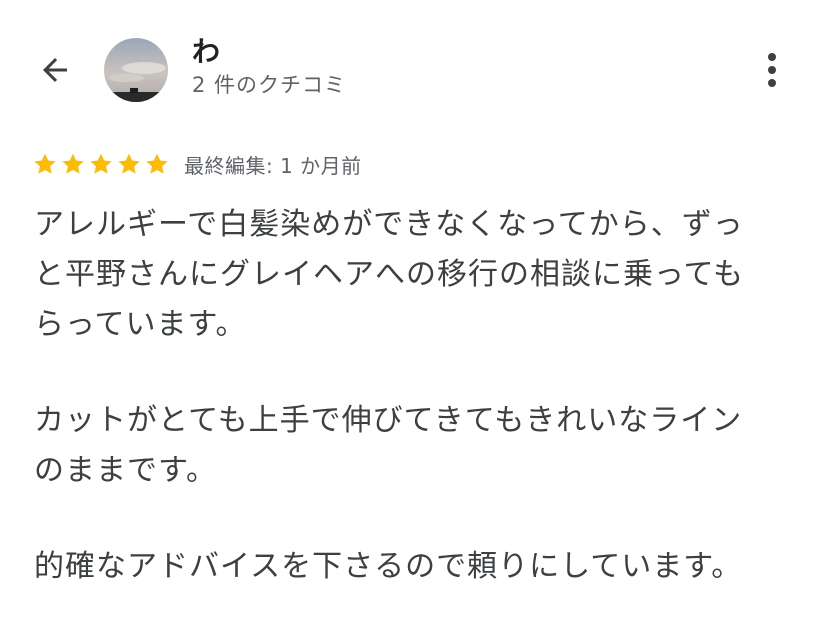 The image size is (828, 638). What do you see at coordinates (419, 446) in the screenshot?
I see `review-paragraph: カットがとても上手で伸びてきてもきれいなライン のままです。` at bounding box center [419, 446].